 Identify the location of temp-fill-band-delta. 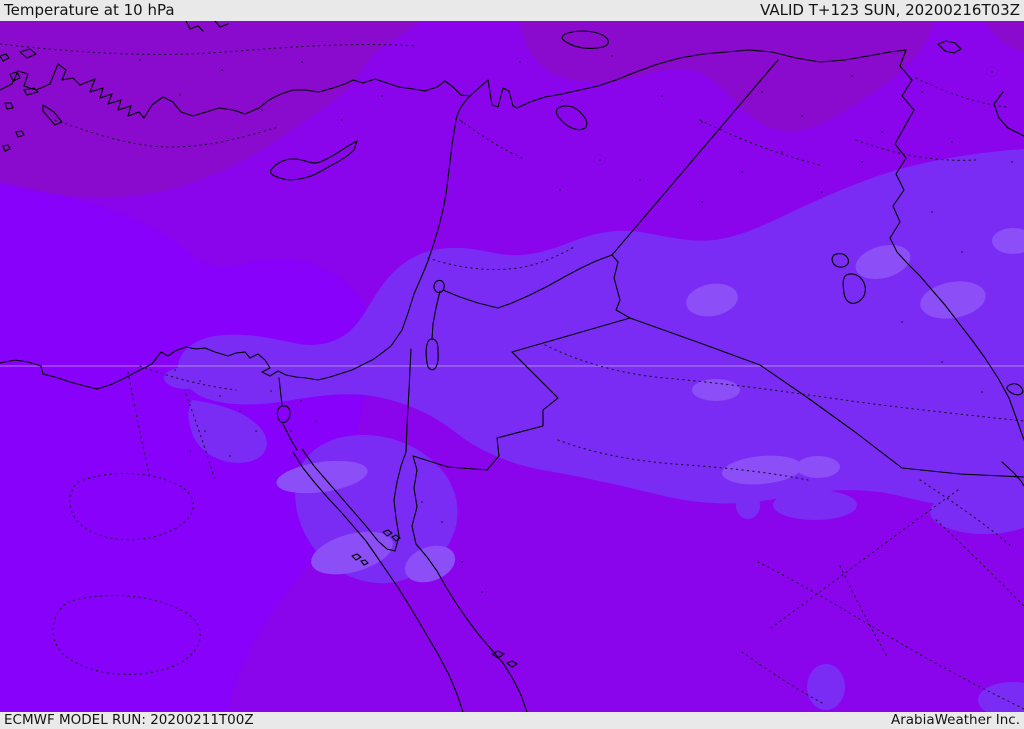
(186, 378).